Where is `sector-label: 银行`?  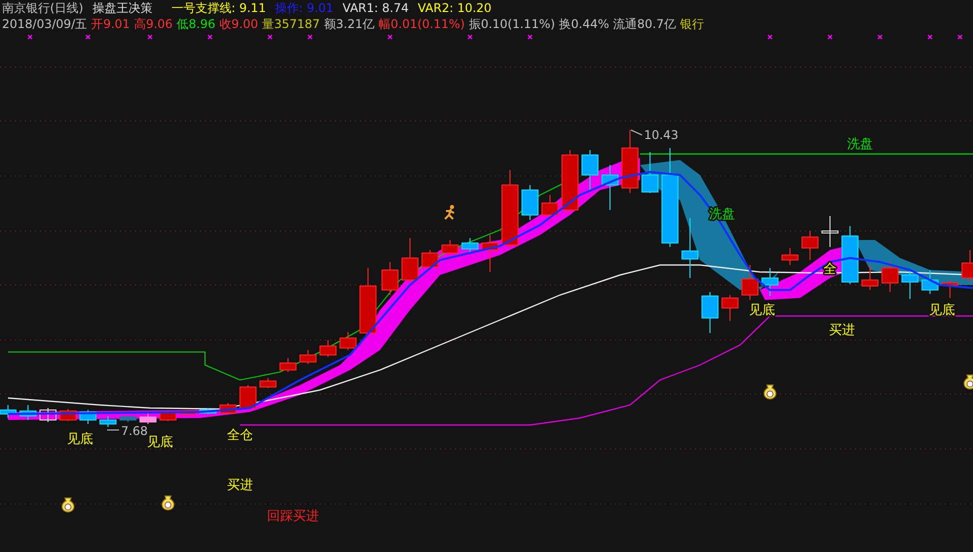 sector-label: 银行 is located at coordinates (692, 24).